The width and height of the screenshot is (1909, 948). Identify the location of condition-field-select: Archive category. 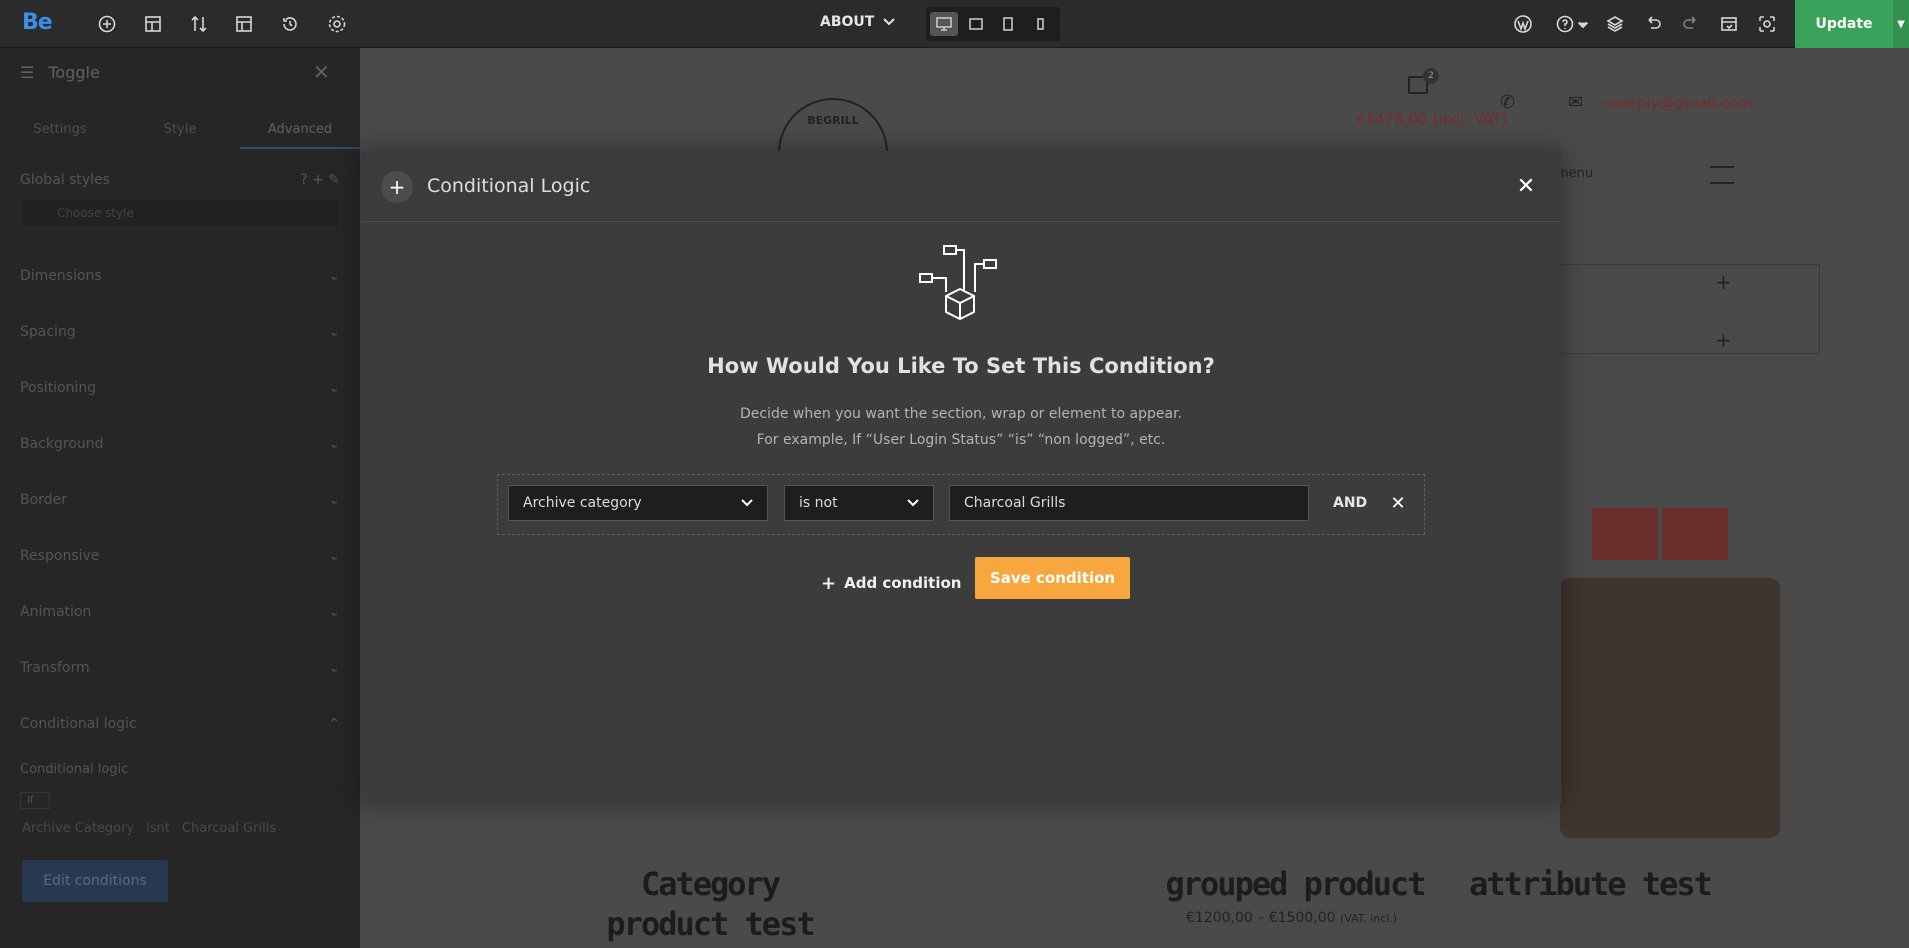
(638, 503).